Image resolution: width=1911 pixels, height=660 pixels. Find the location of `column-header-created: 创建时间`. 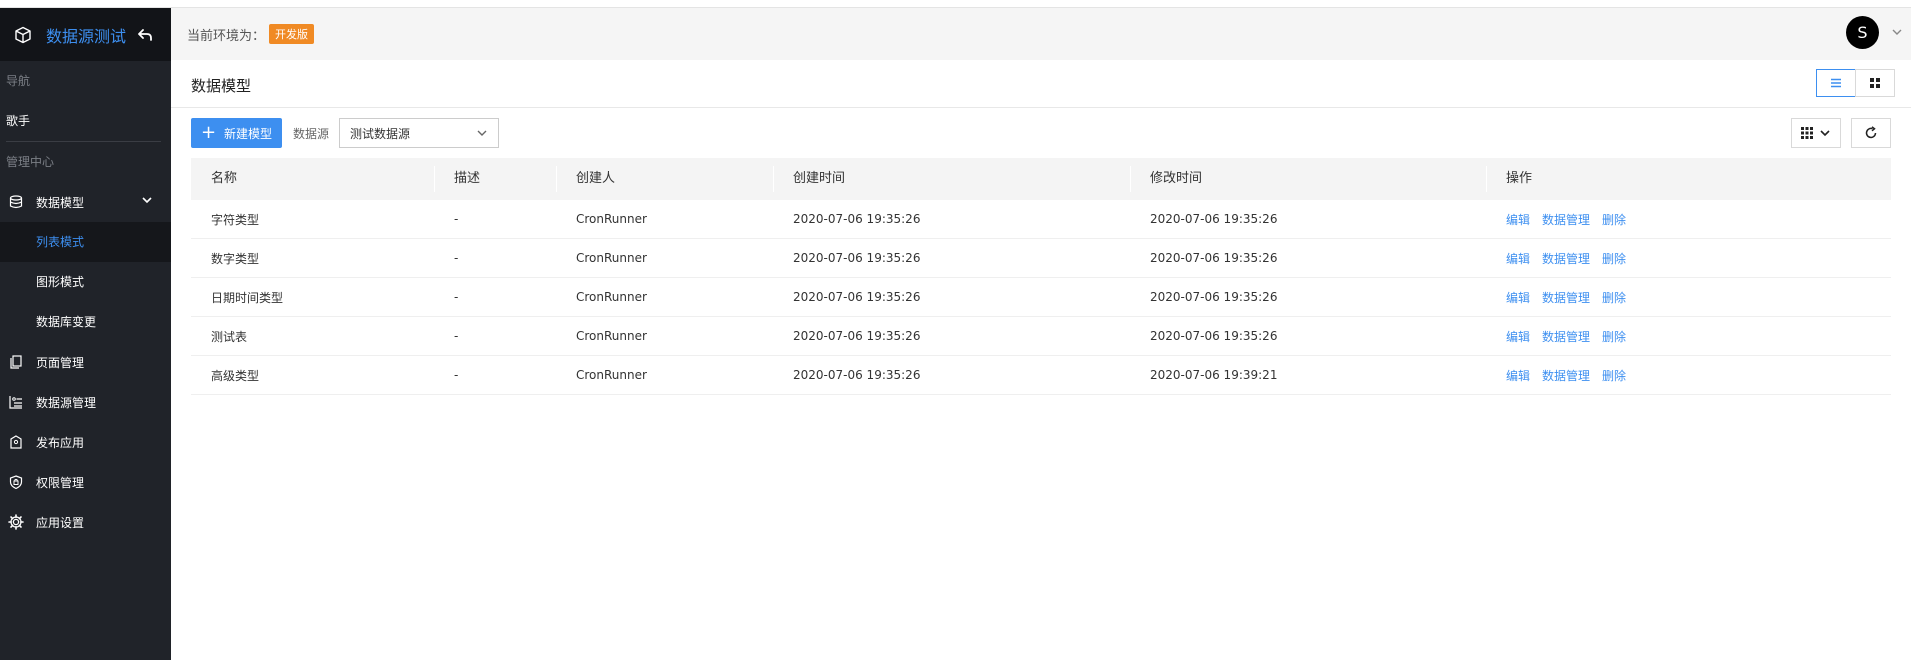

column-header-created: 创建时间 is located at coordinates (951, 179).